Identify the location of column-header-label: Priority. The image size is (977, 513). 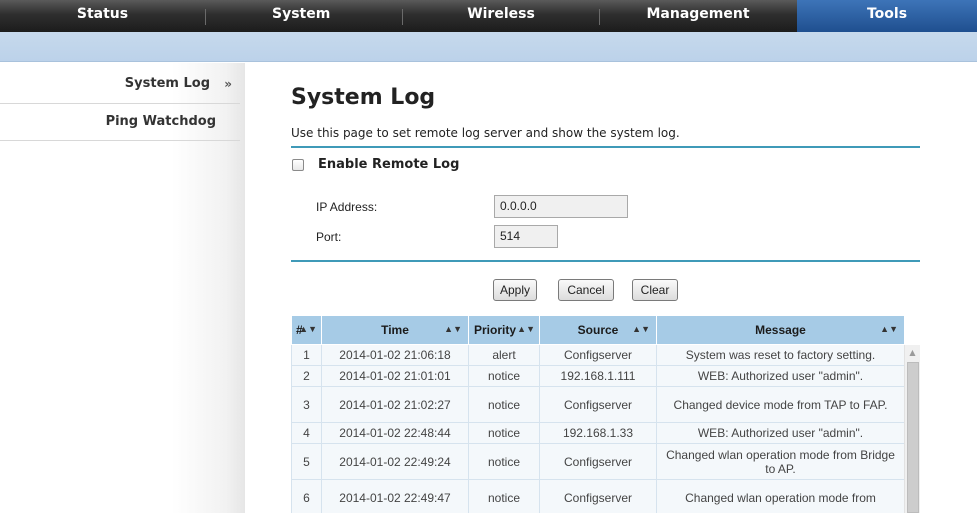
(495, 330).